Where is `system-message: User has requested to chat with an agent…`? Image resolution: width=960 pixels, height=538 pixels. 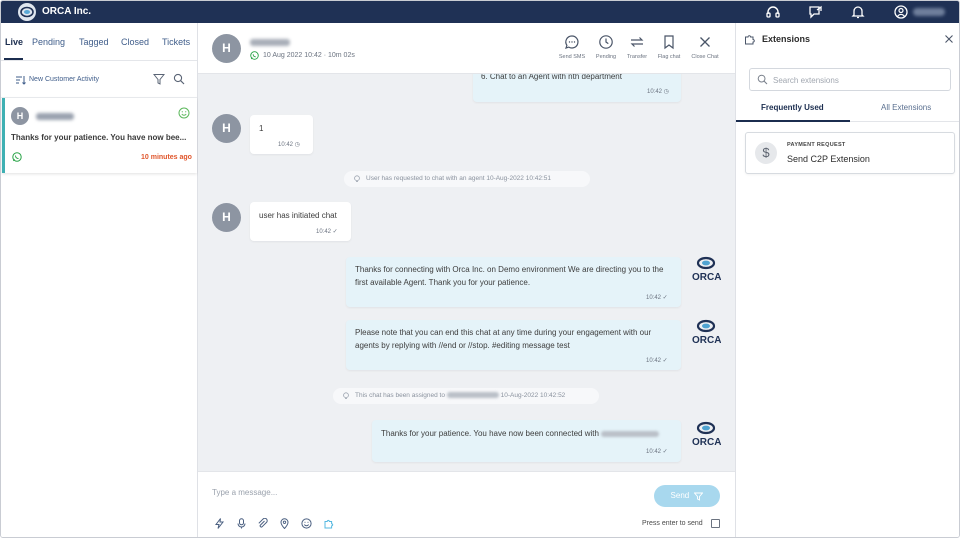 system-message: User has requested to chat with an agent… is located at coordinates (467, 179).